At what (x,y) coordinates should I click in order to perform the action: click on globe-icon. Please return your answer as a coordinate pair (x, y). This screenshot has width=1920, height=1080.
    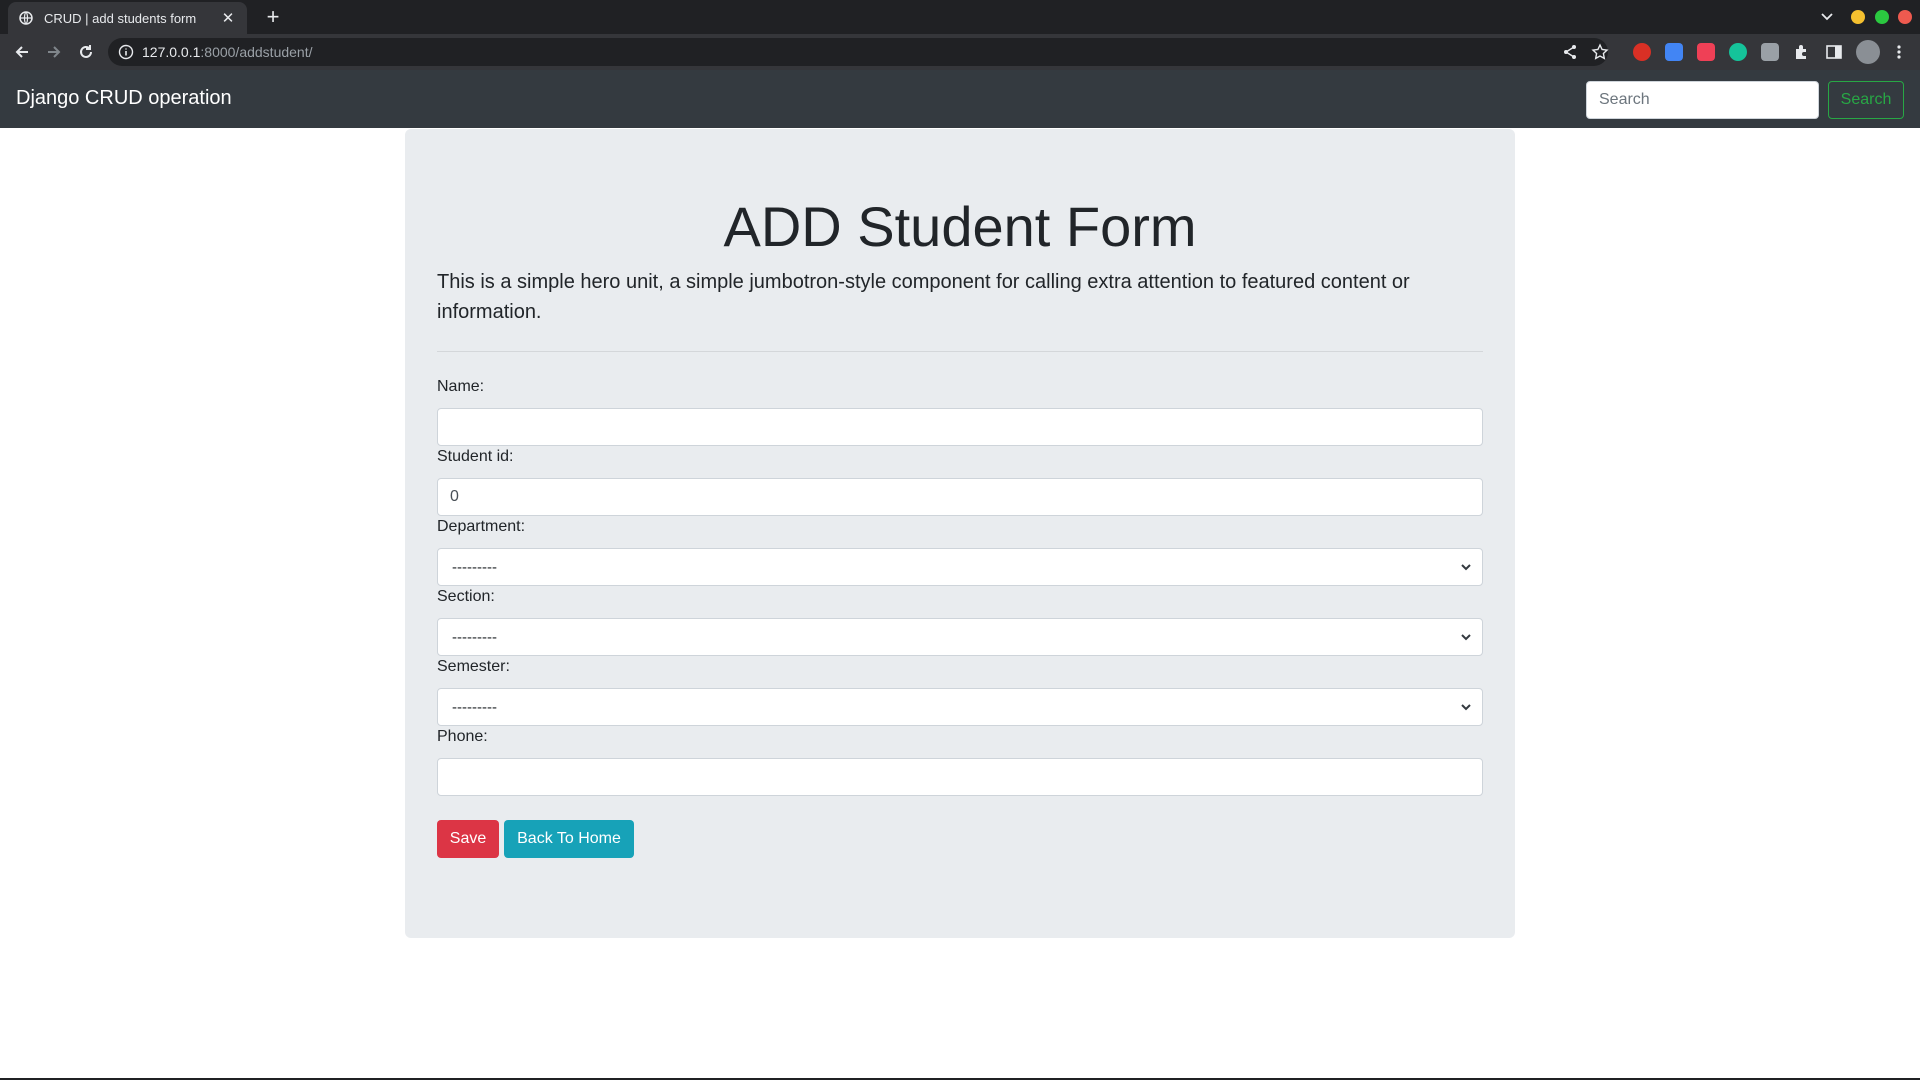
    Looking at the image, I should click on (26, 18).